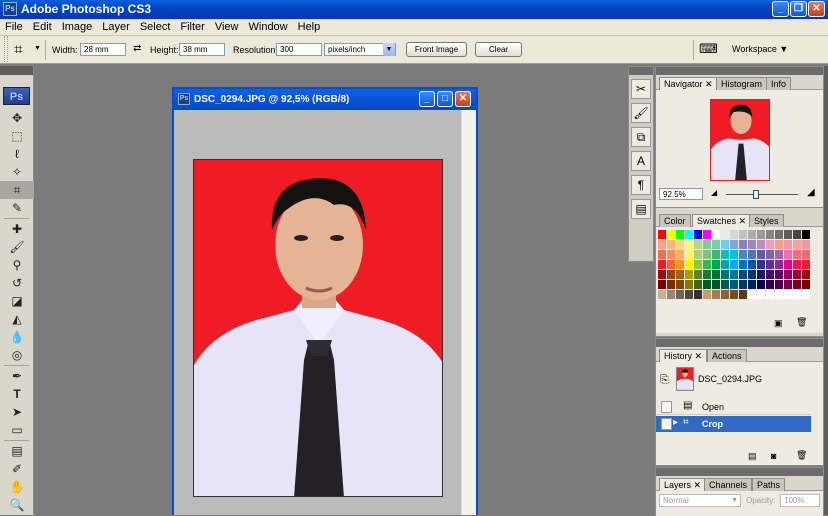 Image resolution: width=828 pixels, height=516 pixels. Describe the element at coordinates (360, 49) in the screenshot. I see `resolution-unit-select: pixels/inch ▼` at that location.